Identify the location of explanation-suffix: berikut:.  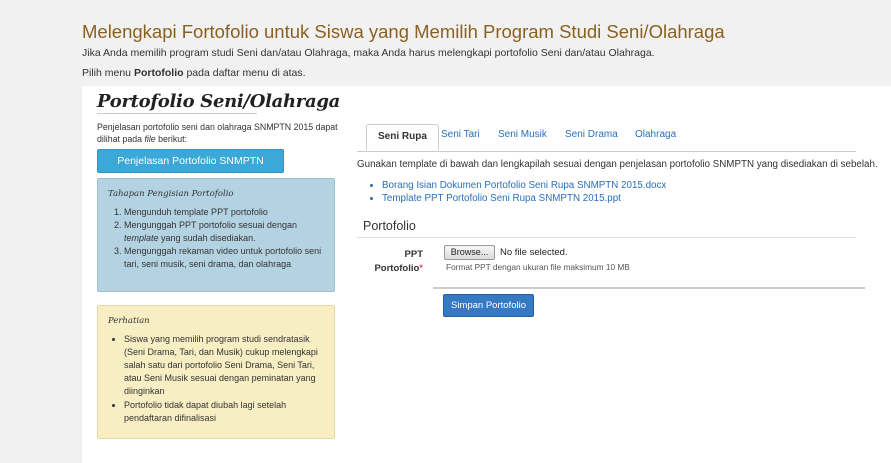
(171, 138).